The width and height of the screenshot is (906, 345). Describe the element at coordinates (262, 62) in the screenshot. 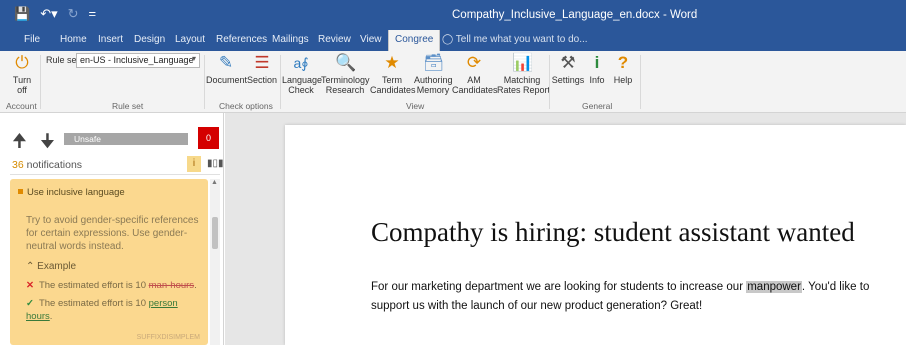

I see `section-check-icon: ☰` at that location.